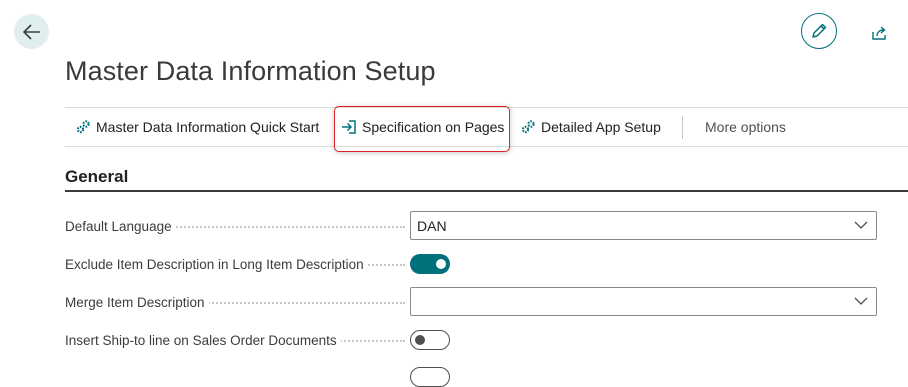 This screenshot has width=908, height=387. What do you see at coordinates (432, 225) in the screenshot?
I see `select-value: DAN` at bounding box center [432, 225].